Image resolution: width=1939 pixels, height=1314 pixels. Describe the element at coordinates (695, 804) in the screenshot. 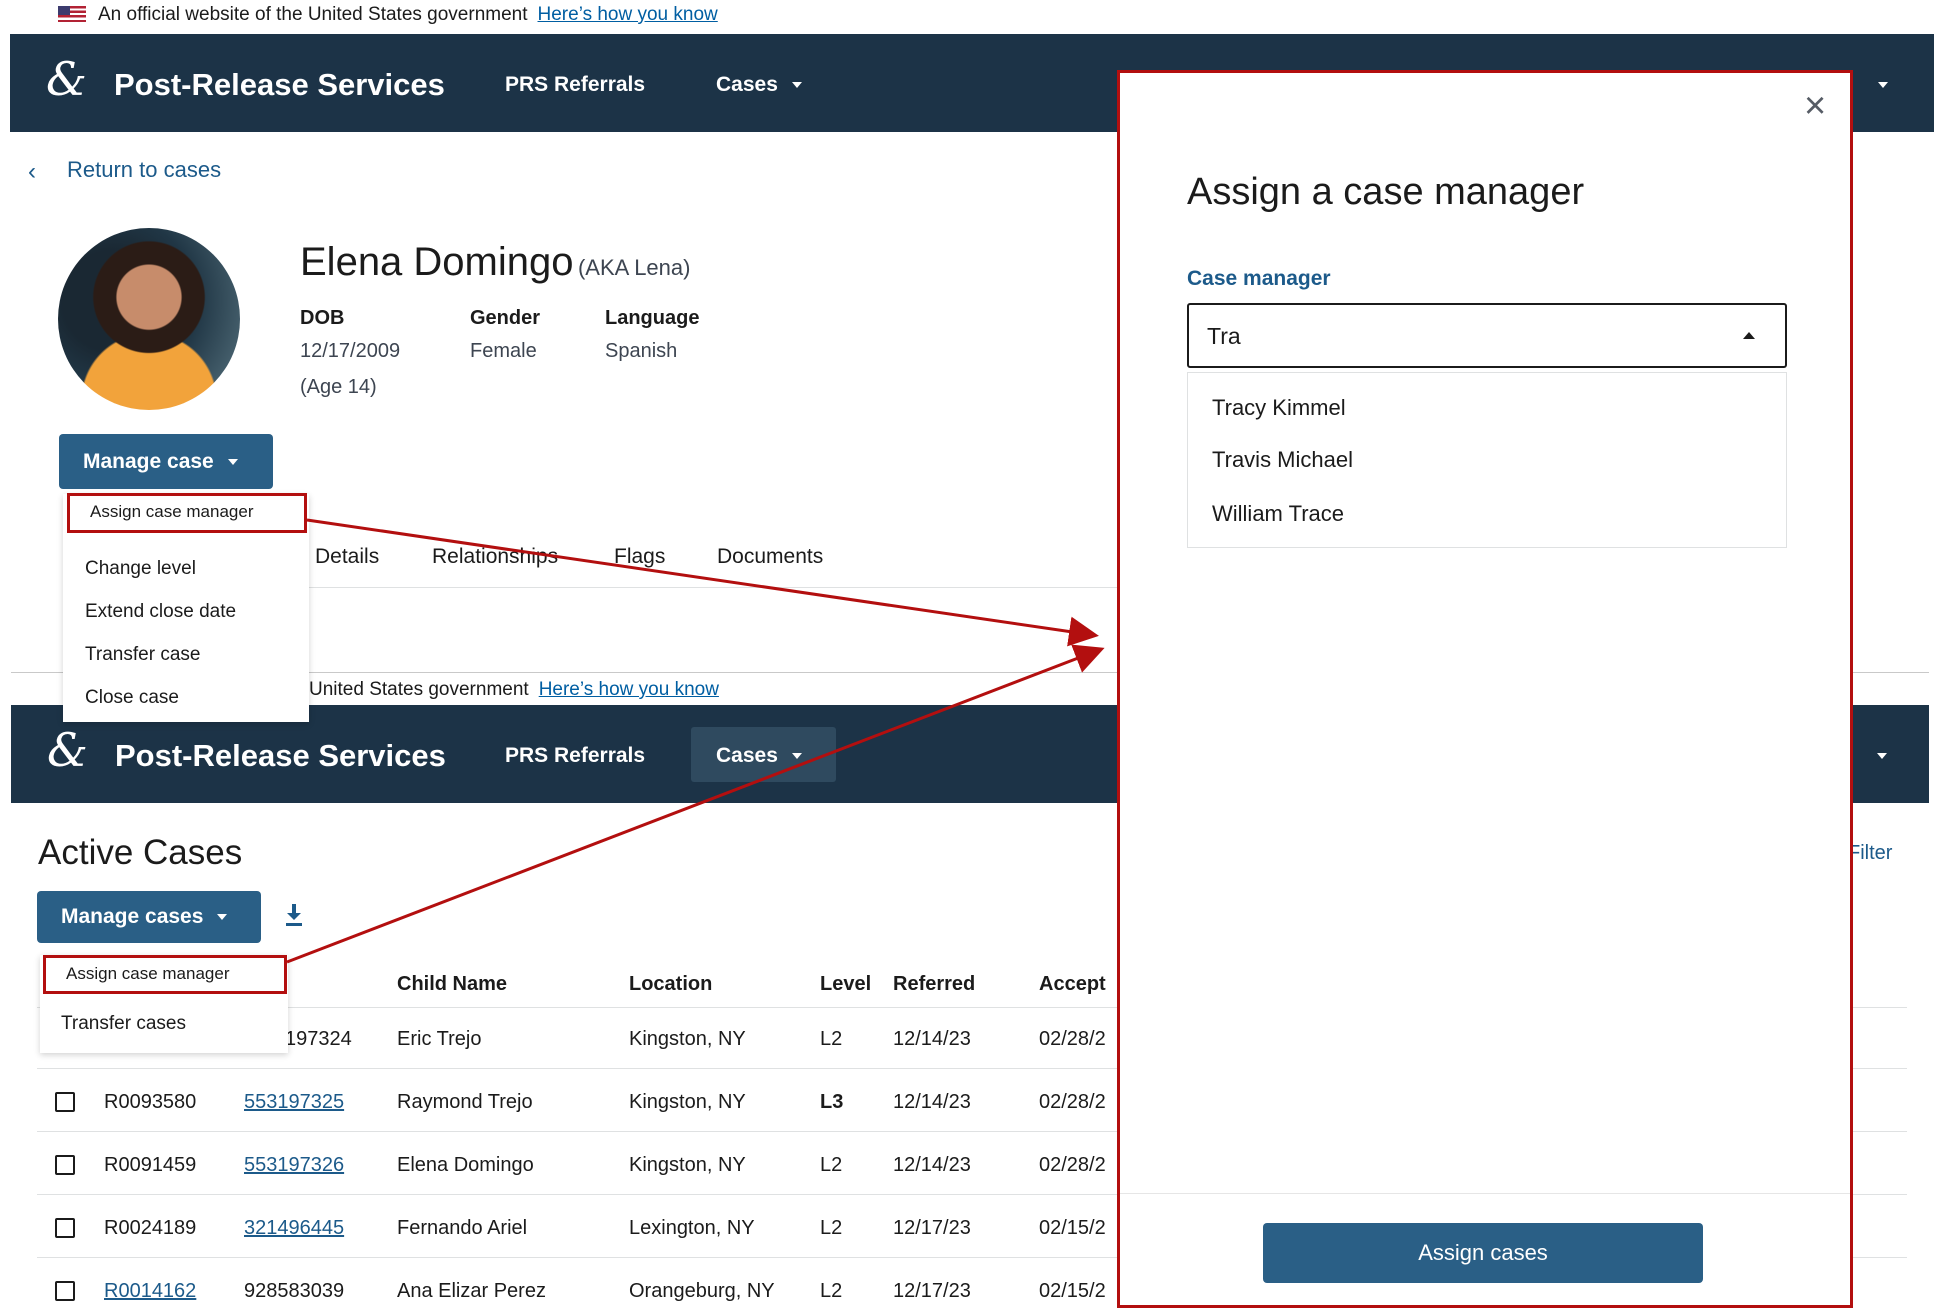

I see `arrow-from-cases-menu` at that location.